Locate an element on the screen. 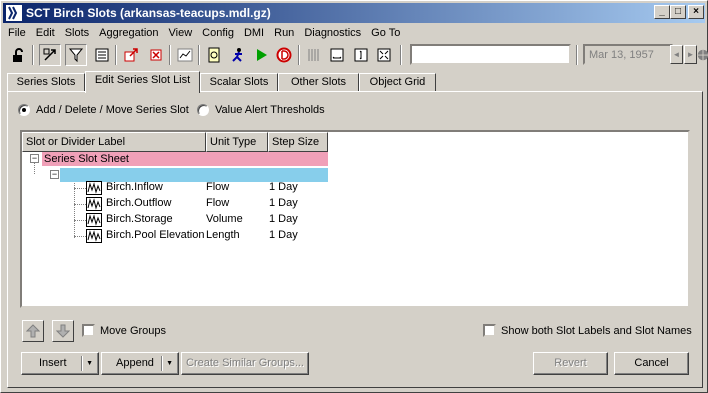 This screenshot has width=708, height=393. fit-width-button is located at coordinates (337, 55).